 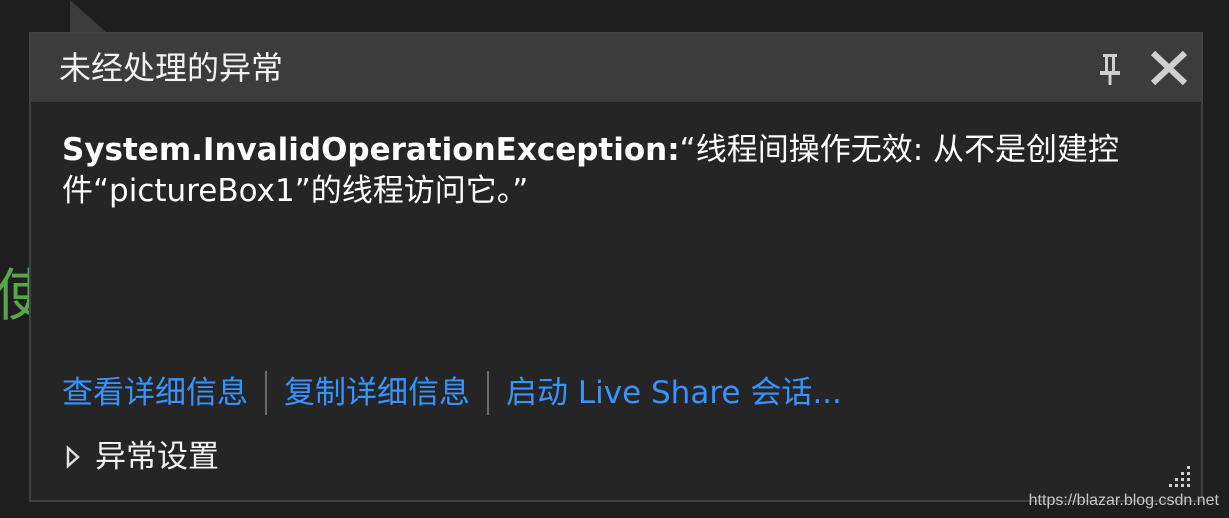 I want to click on exception-type: System.InvalidOperationException:, so click(x=371, y=150).